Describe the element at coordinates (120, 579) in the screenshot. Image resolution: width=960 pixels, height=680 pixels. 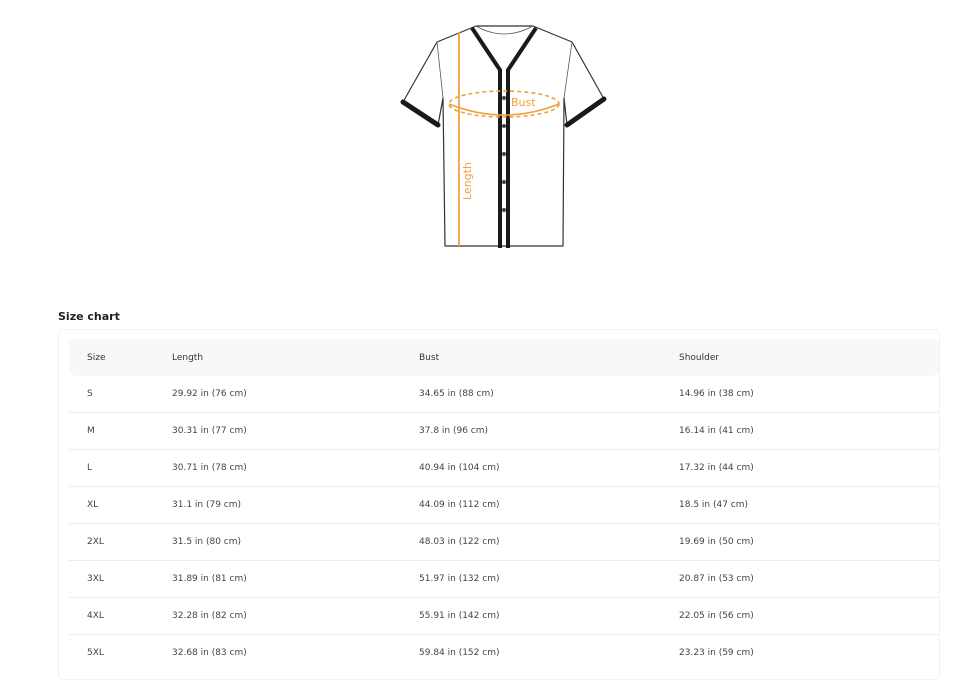
I see `cell-size: 3XL` at that location.